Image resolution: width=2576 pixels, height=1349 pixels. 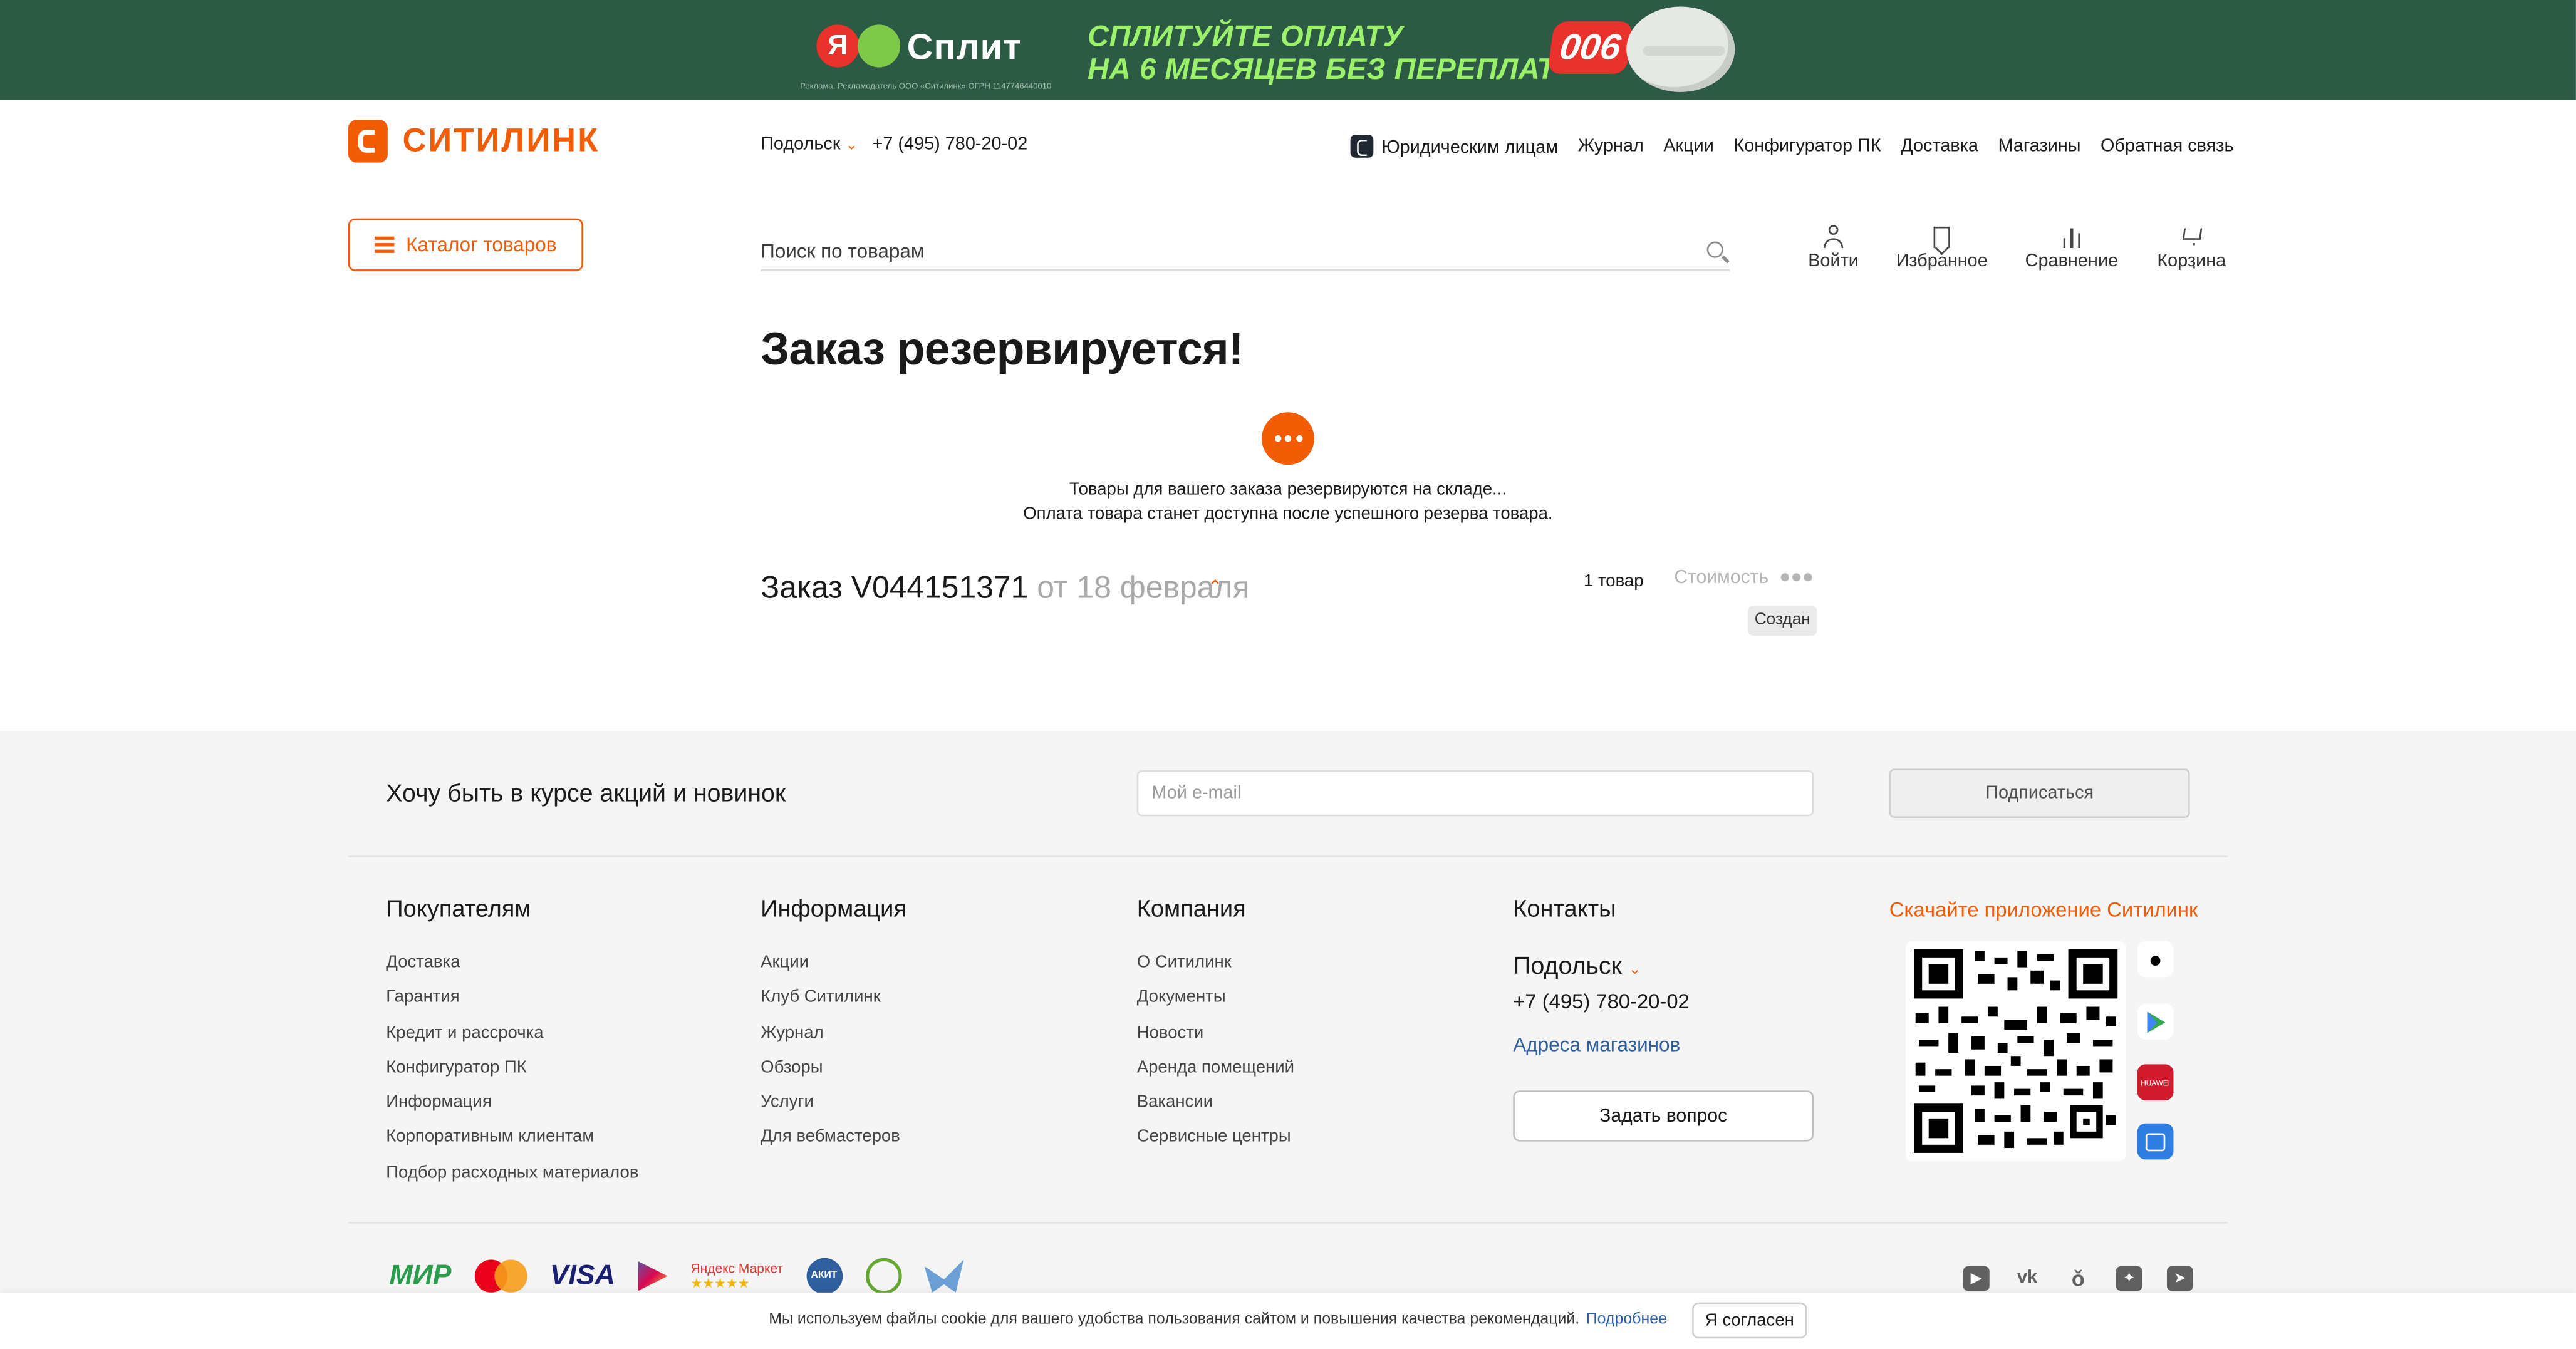 What do you see at coordinates (421, 1275) in the screenshot?
I see `mir-logo: МИР` at bounding box center [421, 1275].